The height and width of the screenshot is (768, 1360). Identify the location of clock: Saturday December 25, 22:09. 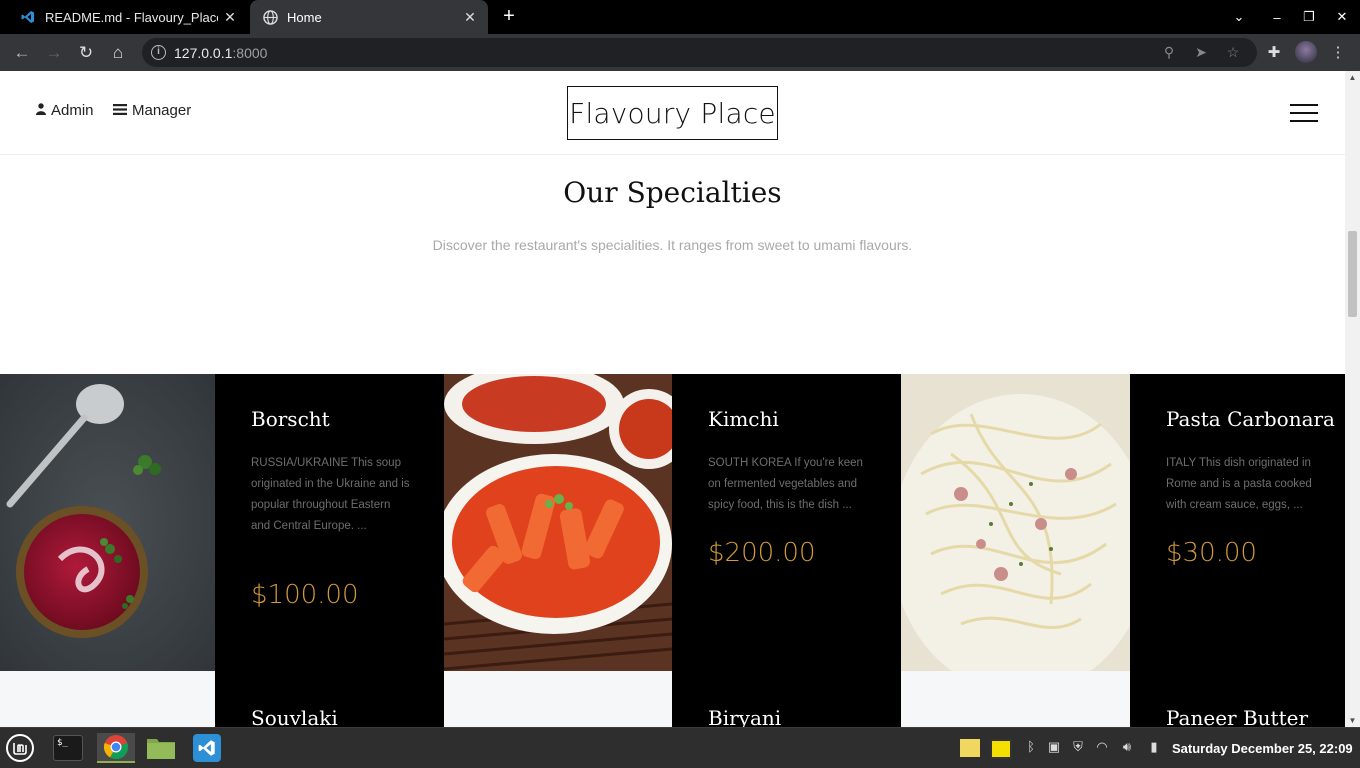
(1262, 748).